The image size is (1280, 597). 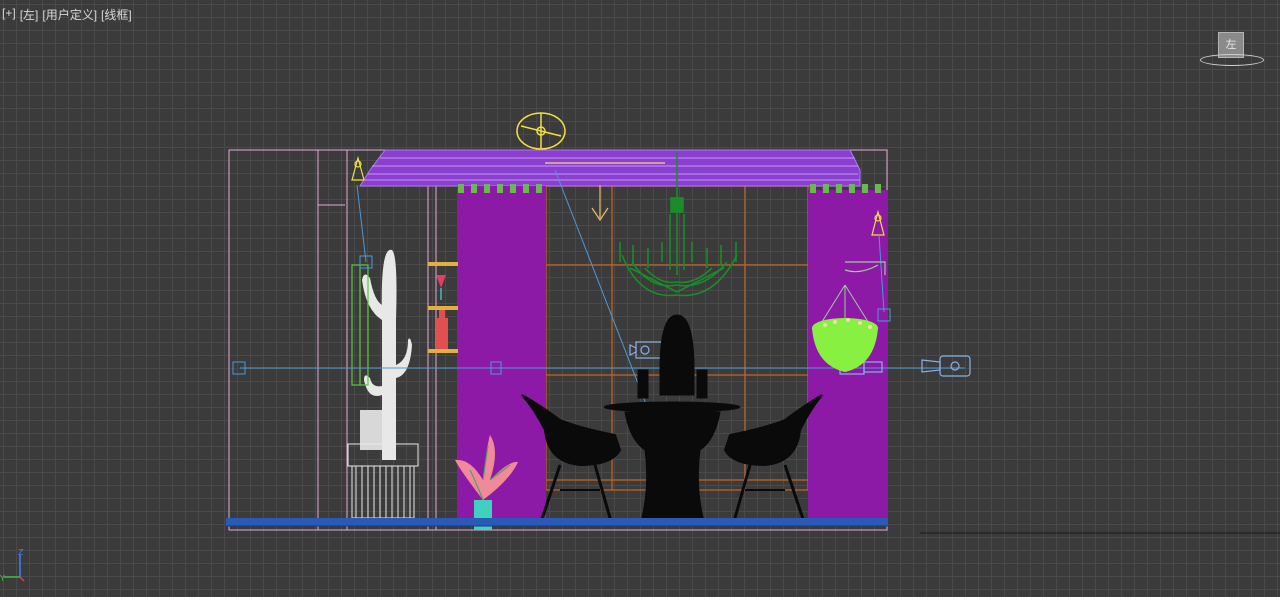 What do you see at coordinates (358, 168) in the screenshot?
I see `spotlight-icon-left` at bounding box center [358, 168].